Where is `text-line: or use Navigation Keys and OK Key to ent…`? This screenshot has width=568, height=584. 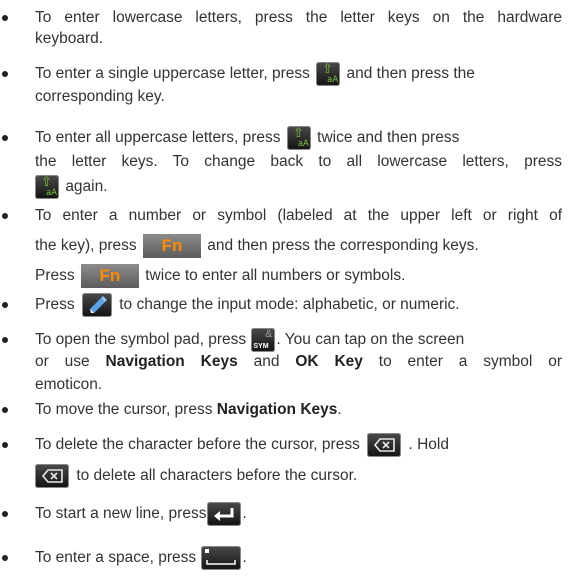 text-line: or use Navigation Keys and OK Key to ent… is located at coordinates (298, 361).